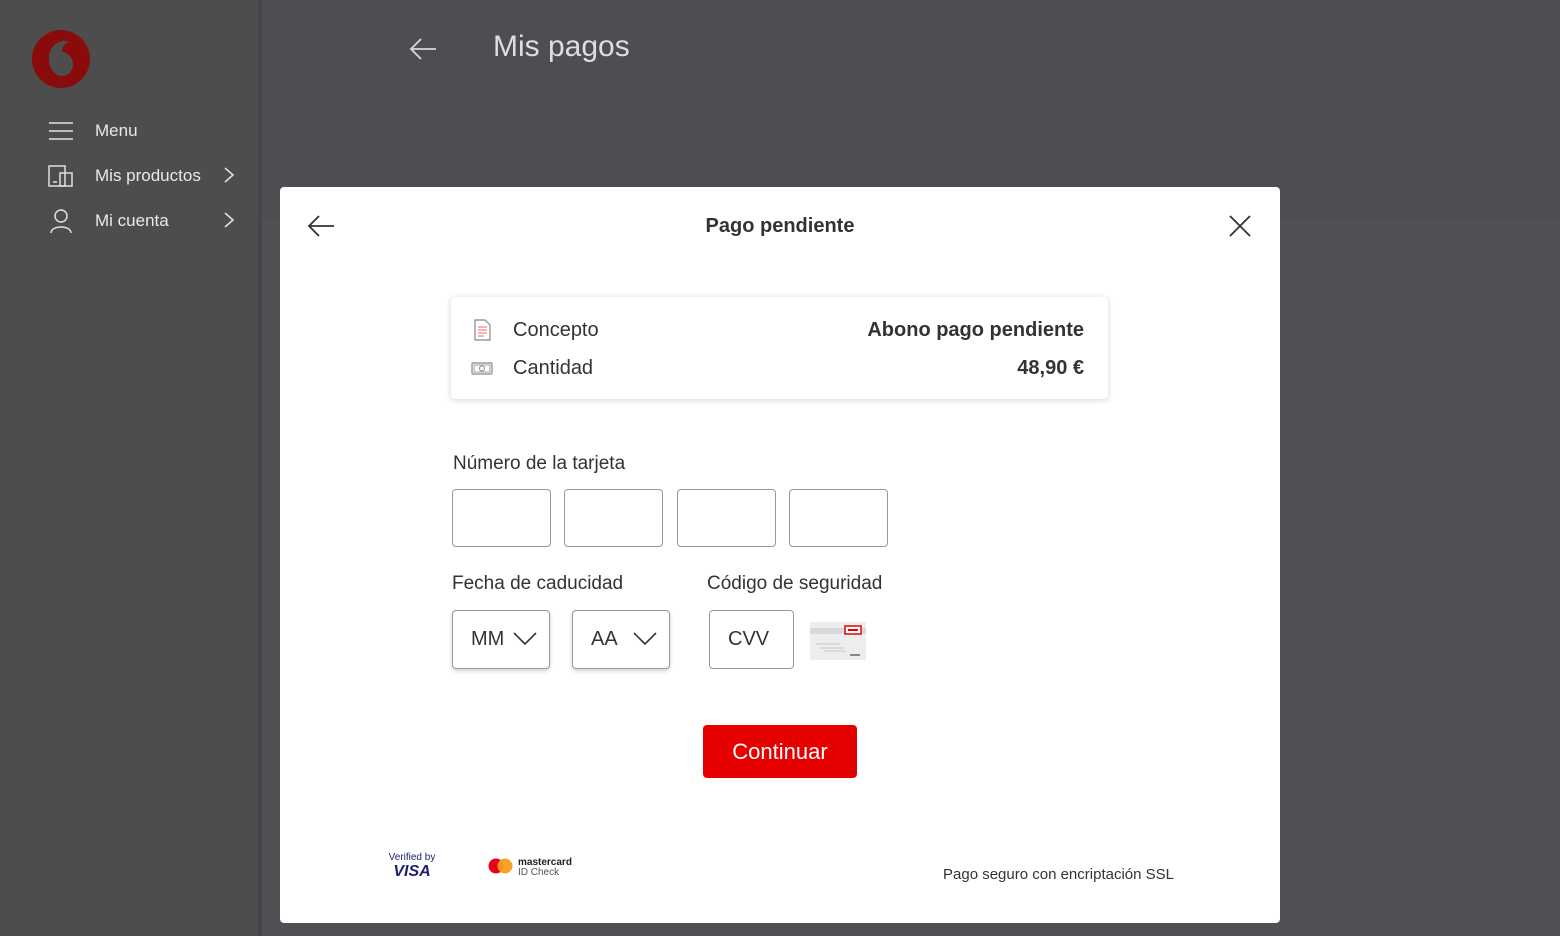  Describe the element at coordinates (561, 46) in the screenshot. I see `page-title: Mis pagos` at that location.